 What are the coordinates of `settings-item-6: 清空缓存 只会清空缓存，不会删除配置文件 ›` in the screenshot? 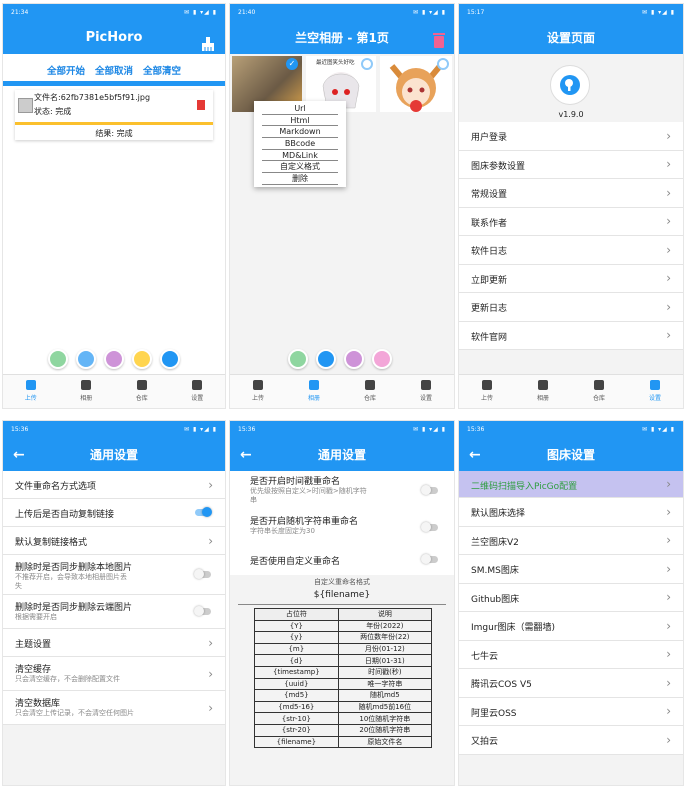 It's located at (114, 674).